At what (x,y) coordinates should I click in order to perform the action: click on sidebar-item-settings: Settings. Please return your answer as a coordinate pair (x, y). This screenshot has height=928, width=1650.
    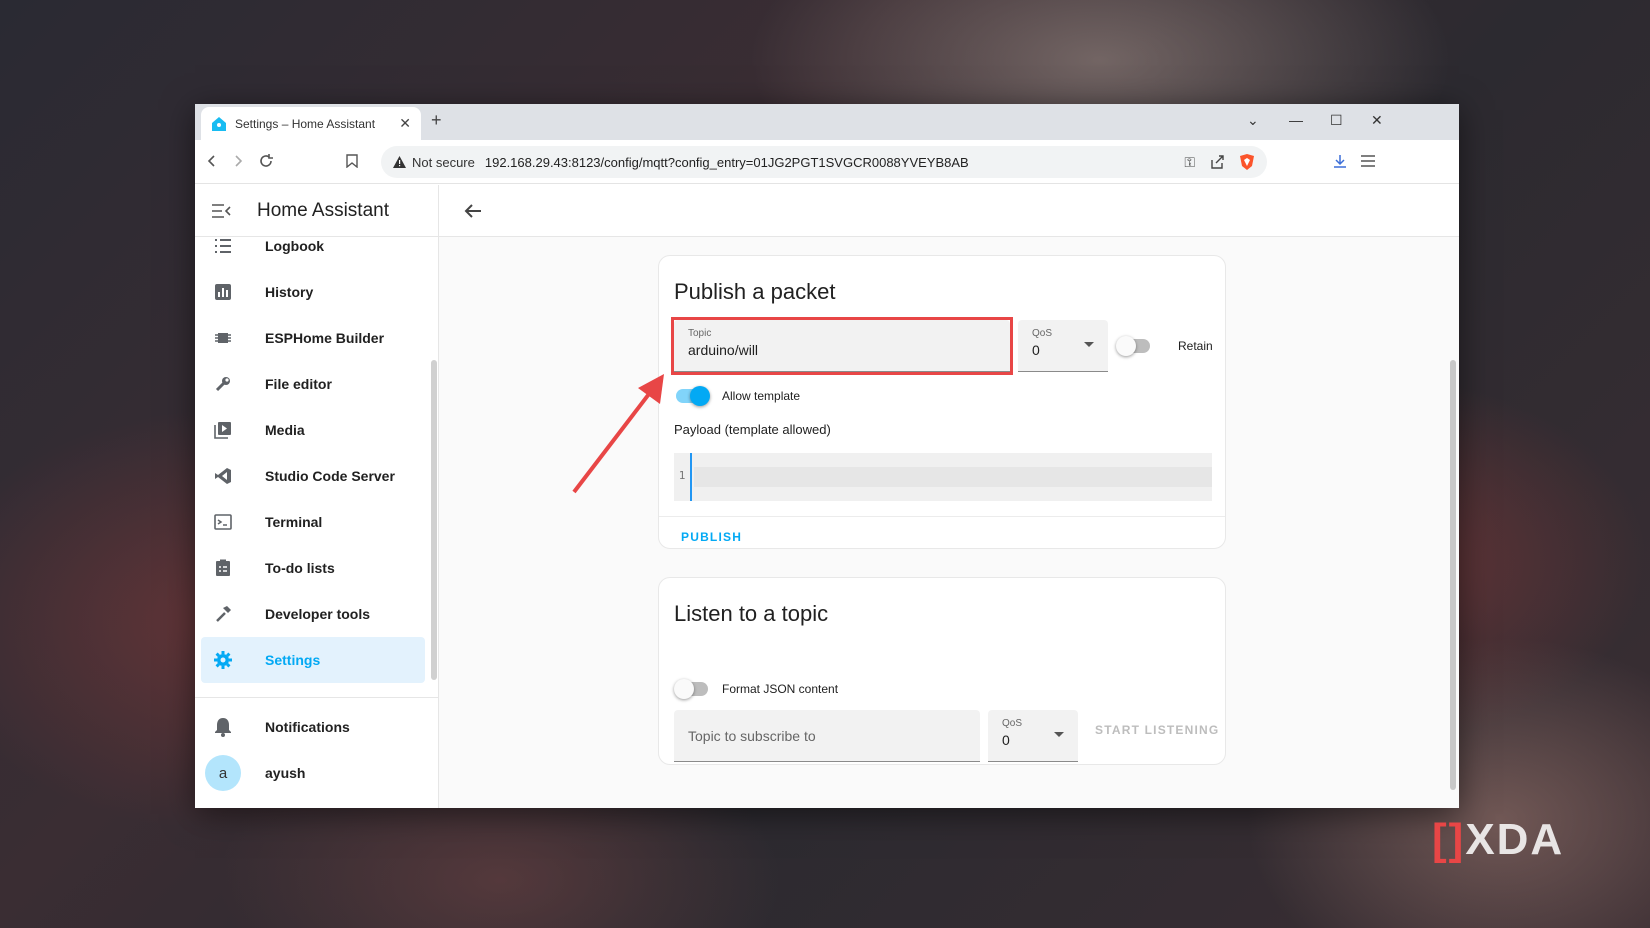
    Looking at the image, I should click on (313, 660).